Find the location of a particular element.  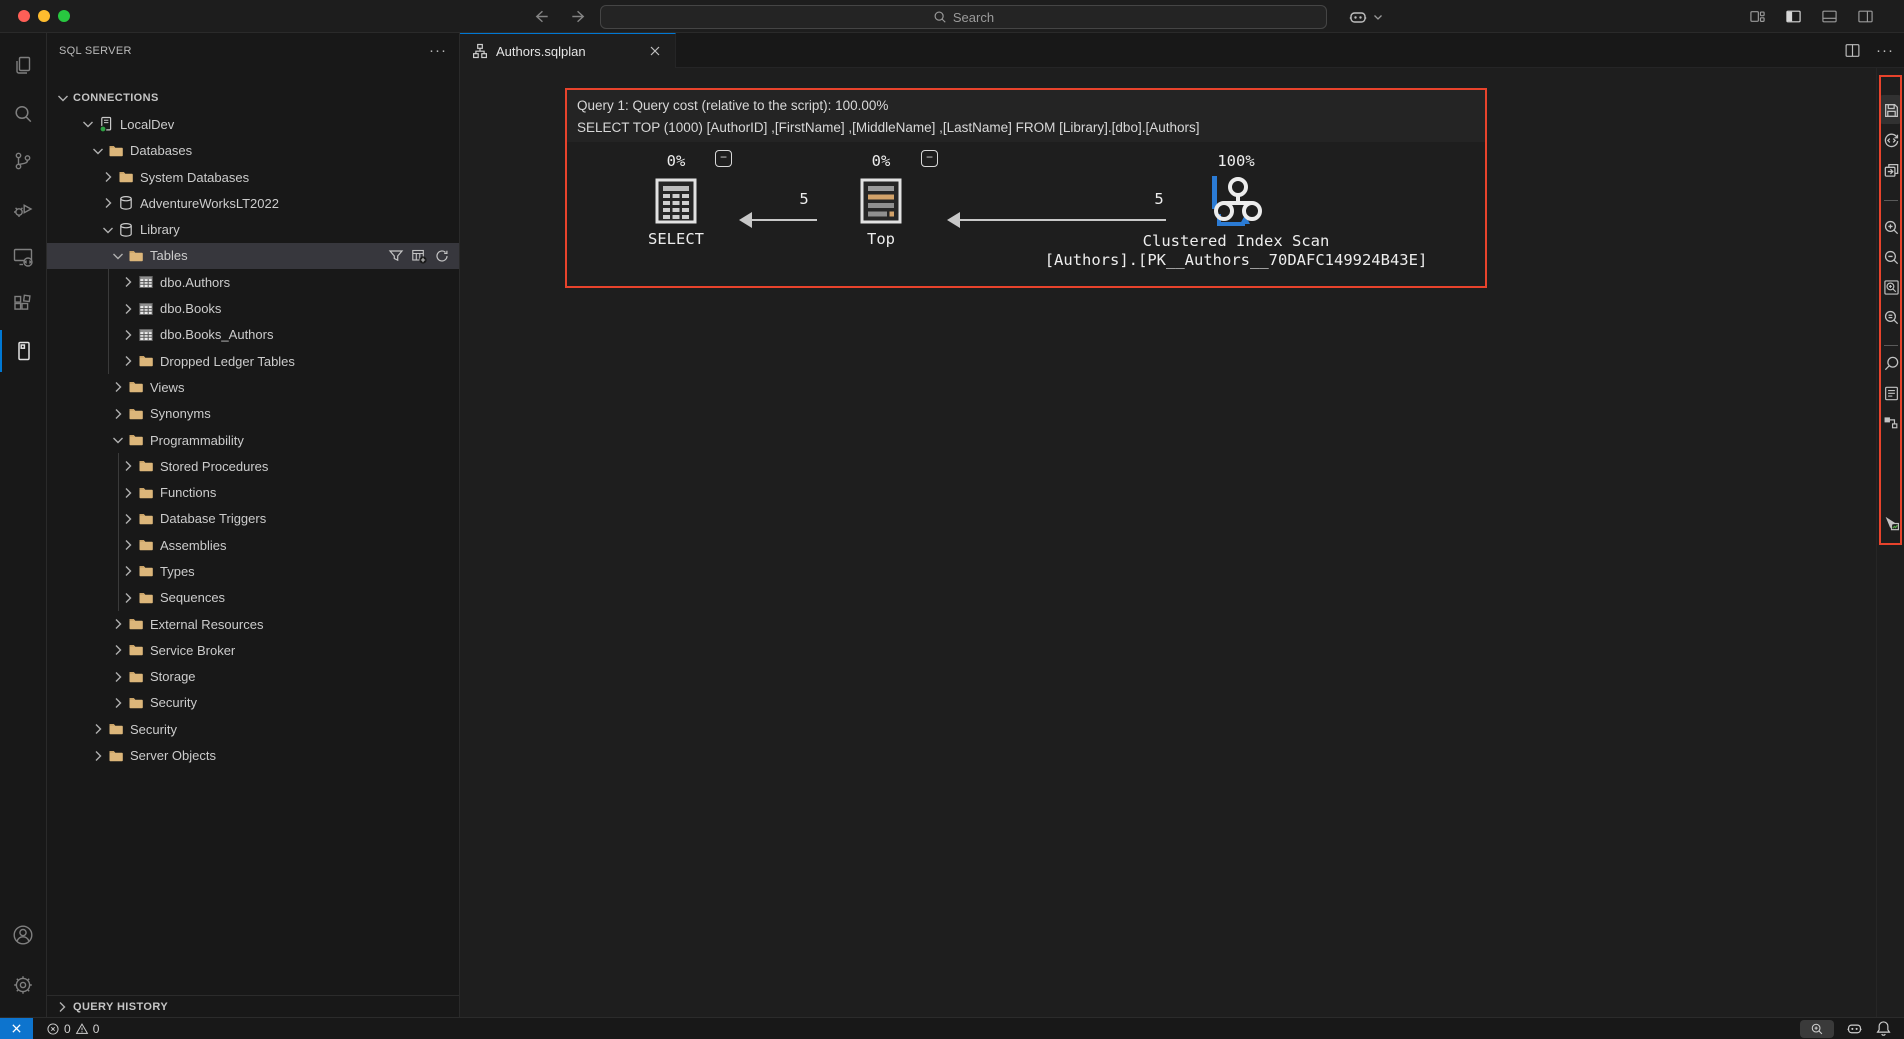

tree-item-database-triggers: Database Triggers is located at coordinates (253, 519).